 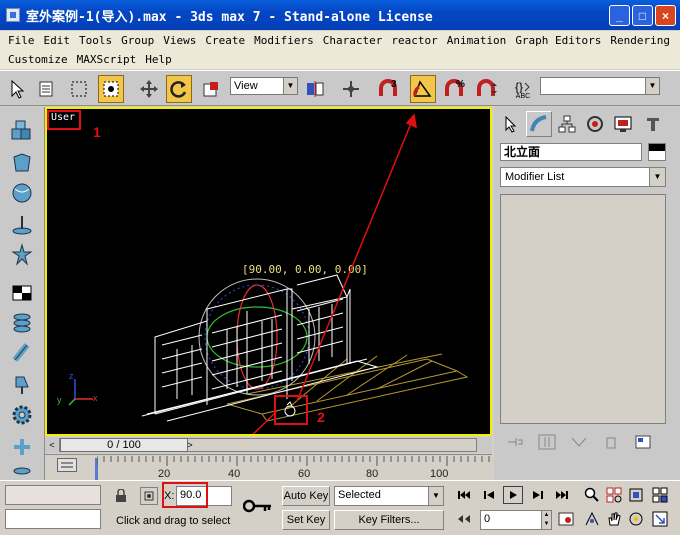 I want to click on stack-icon, so click(x=22, y=323).